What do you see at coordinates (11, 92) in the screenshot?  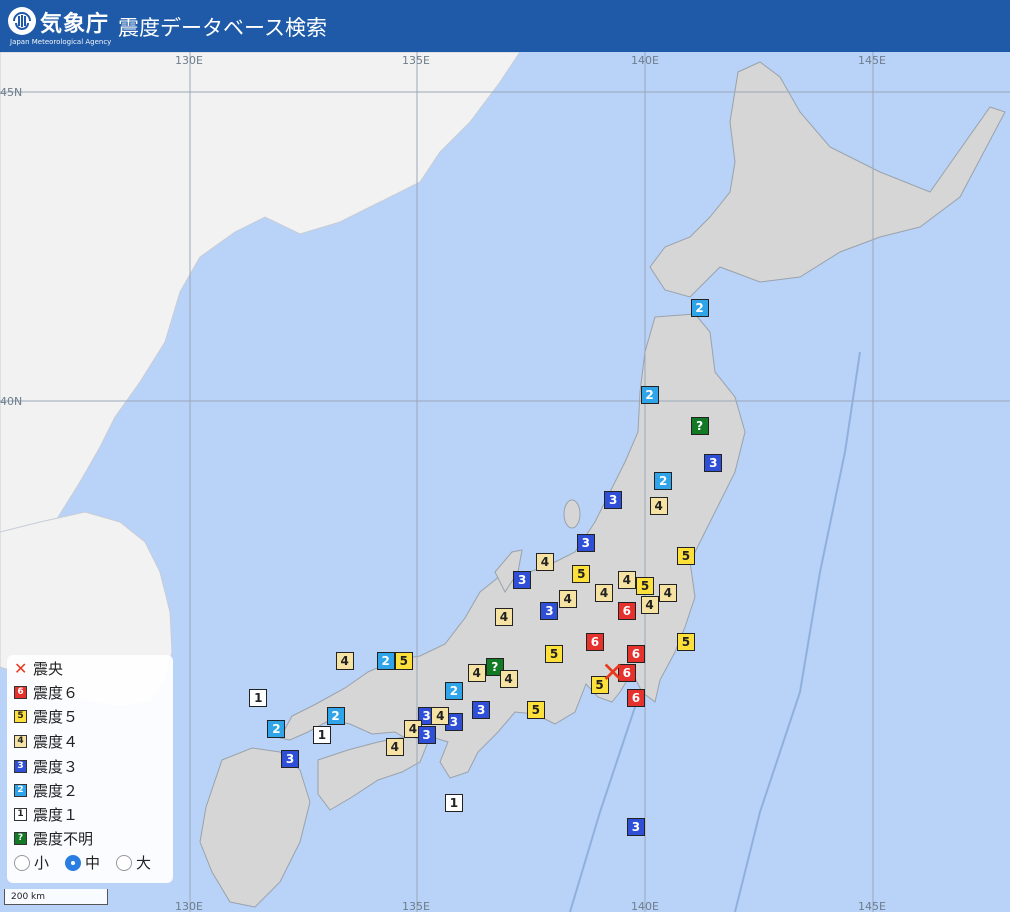 I see `grid-label-lat: 45N` at bounding box center [11, 92].